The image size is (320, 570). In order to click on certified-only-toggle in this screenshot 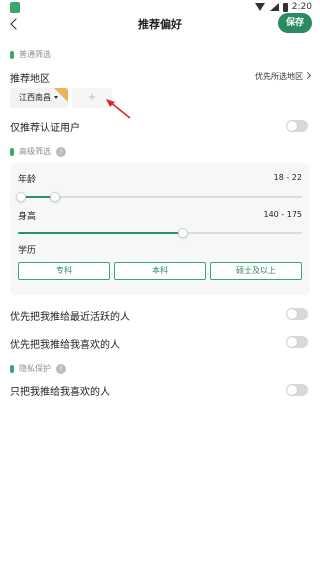, I will do `click(297, 126)`.